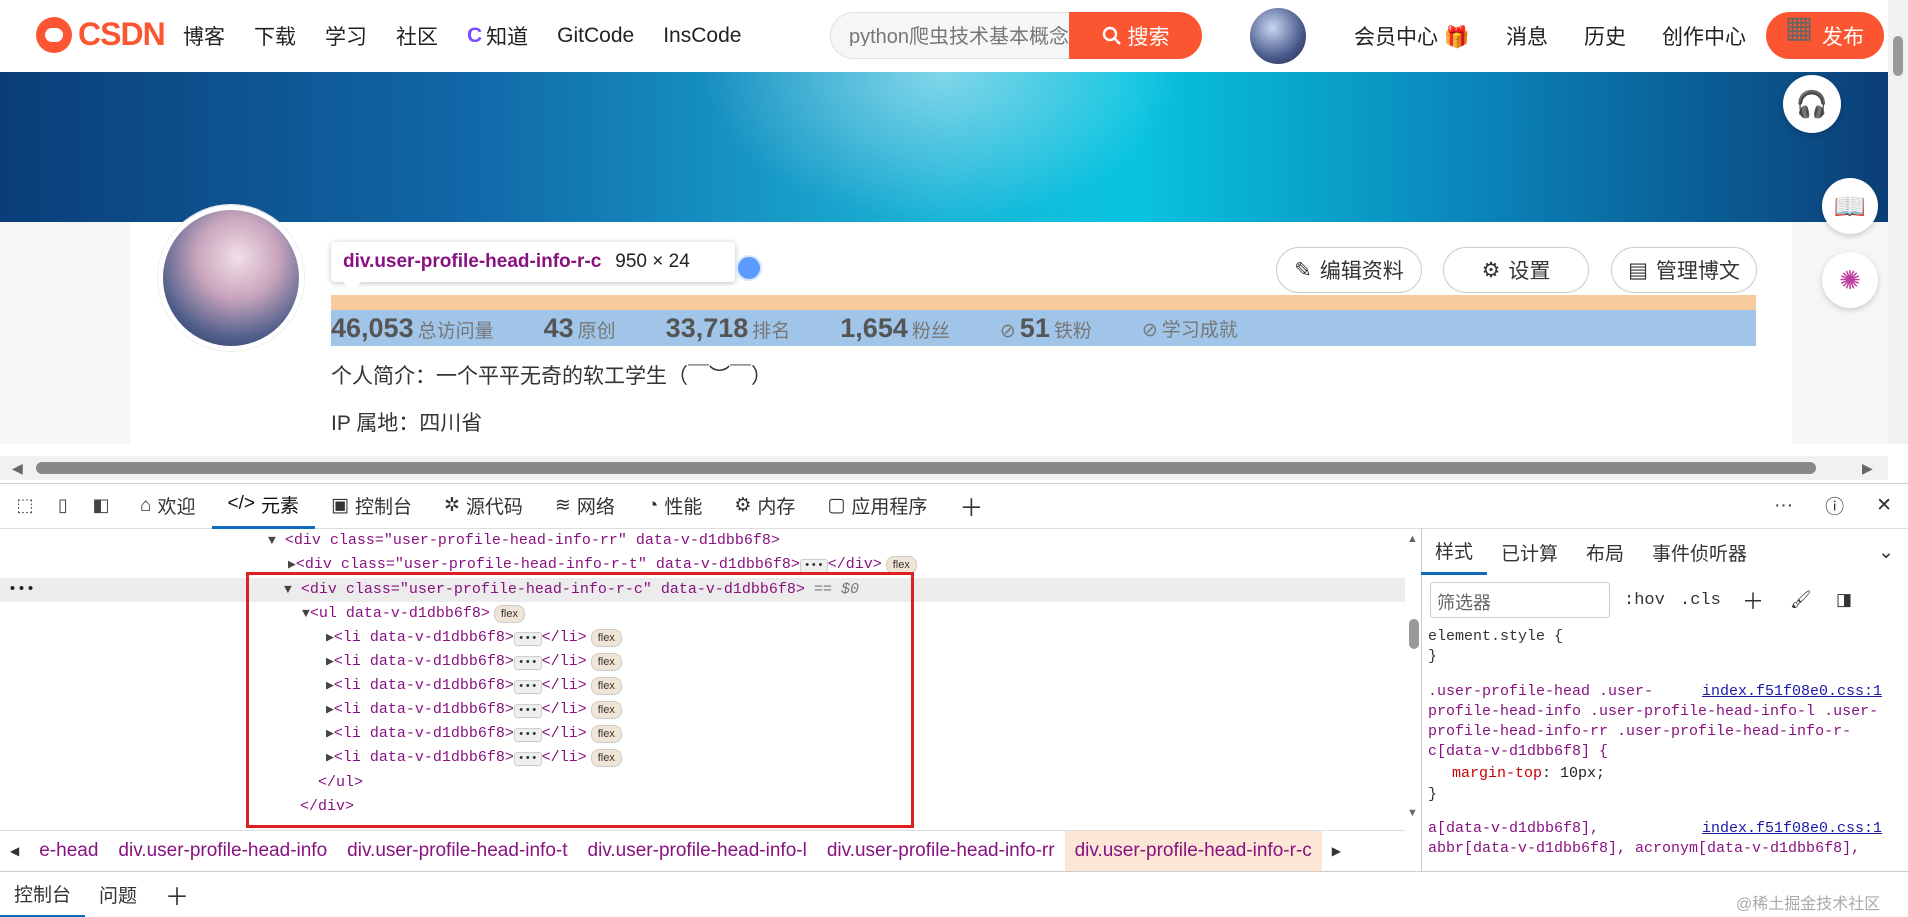  Describe the element at coordinates (1867, 468) in the screenshot. I see `scroll-right-icon: ▶` at that location.